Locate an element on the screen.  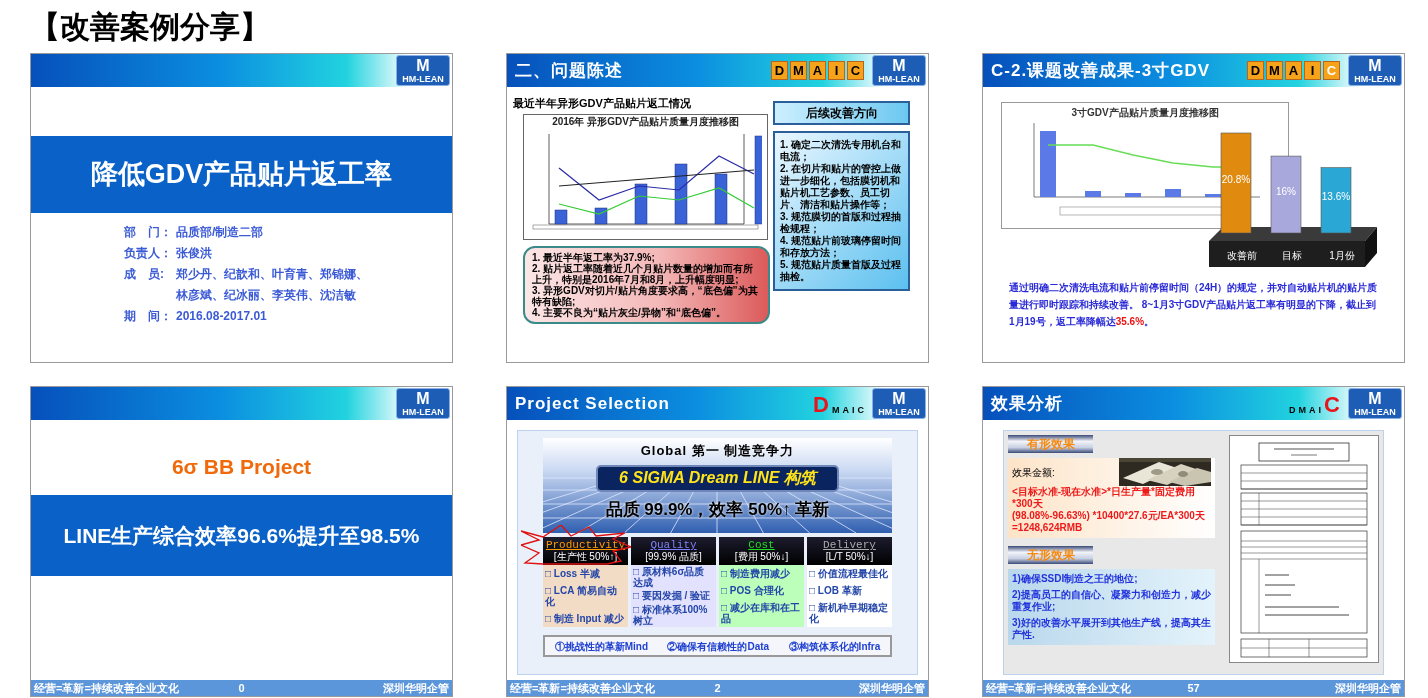
principle-text: ①挑战性的革新Mind is located at coordinates (601, 646).